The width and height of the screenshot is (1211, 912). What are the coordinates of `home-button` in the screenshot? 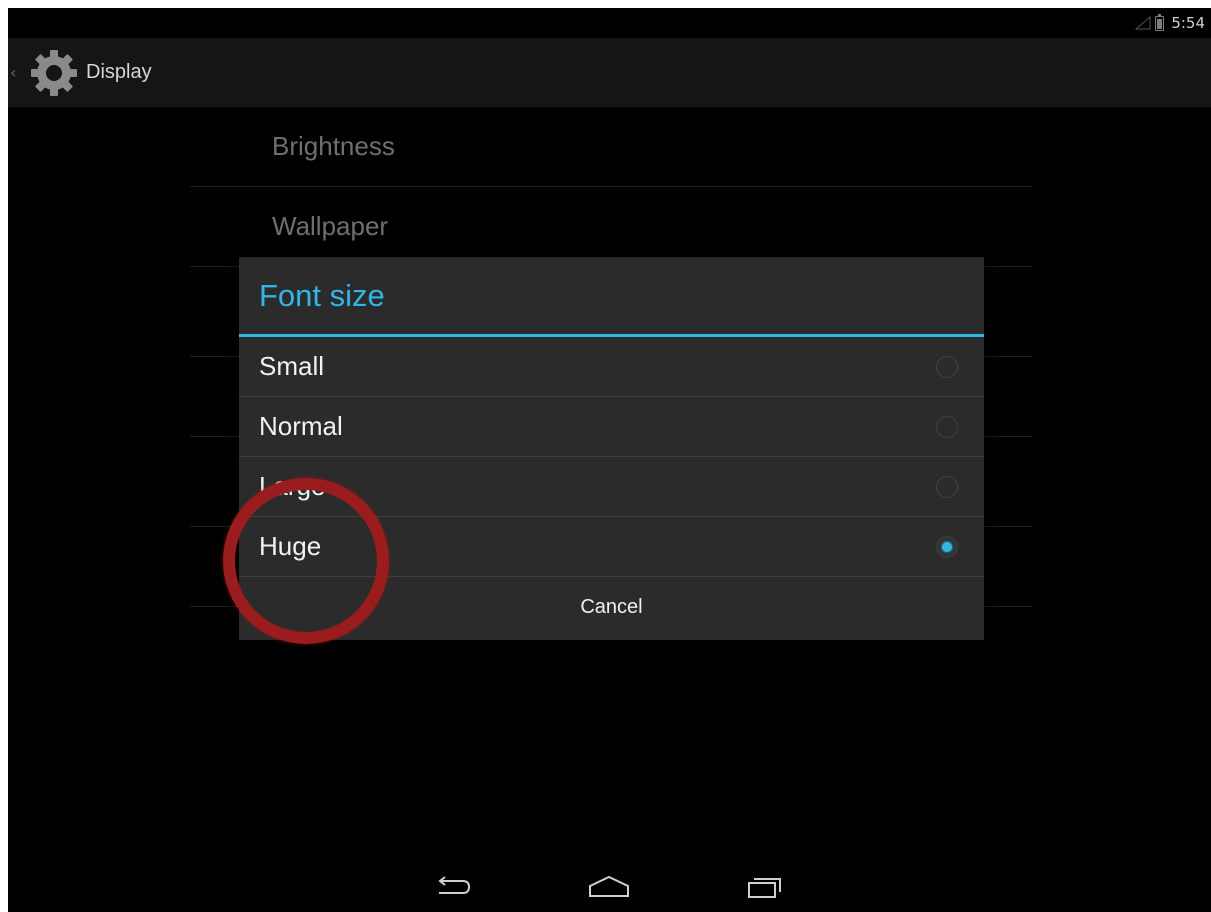 It's located at (609, 887).